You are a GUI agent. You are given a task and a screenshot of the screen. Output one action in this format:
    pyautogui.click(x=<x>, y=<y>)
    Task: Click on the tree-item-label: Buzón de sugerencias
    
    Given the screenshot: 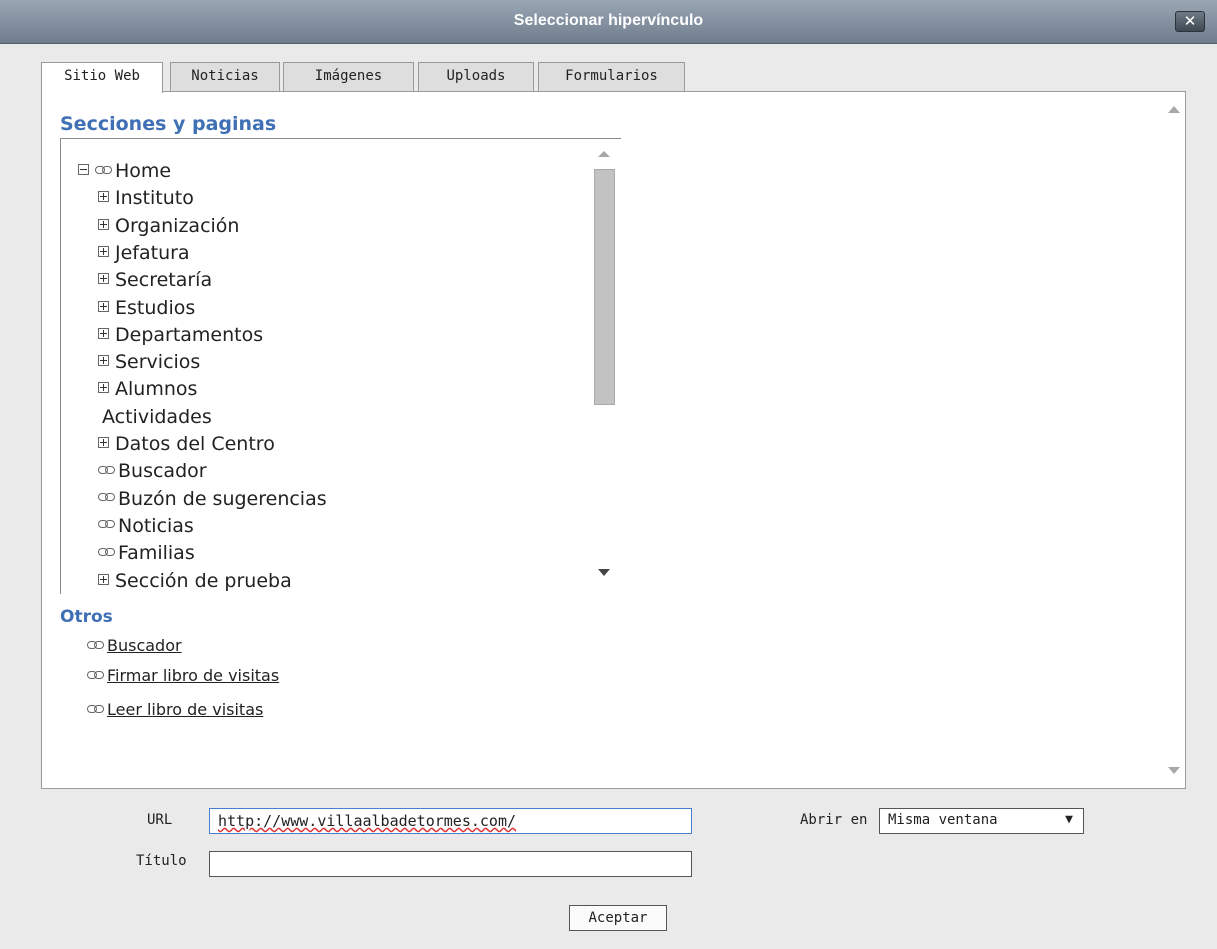 What is the action you would take?
    pyautogui.click(x=222, y=499)
    